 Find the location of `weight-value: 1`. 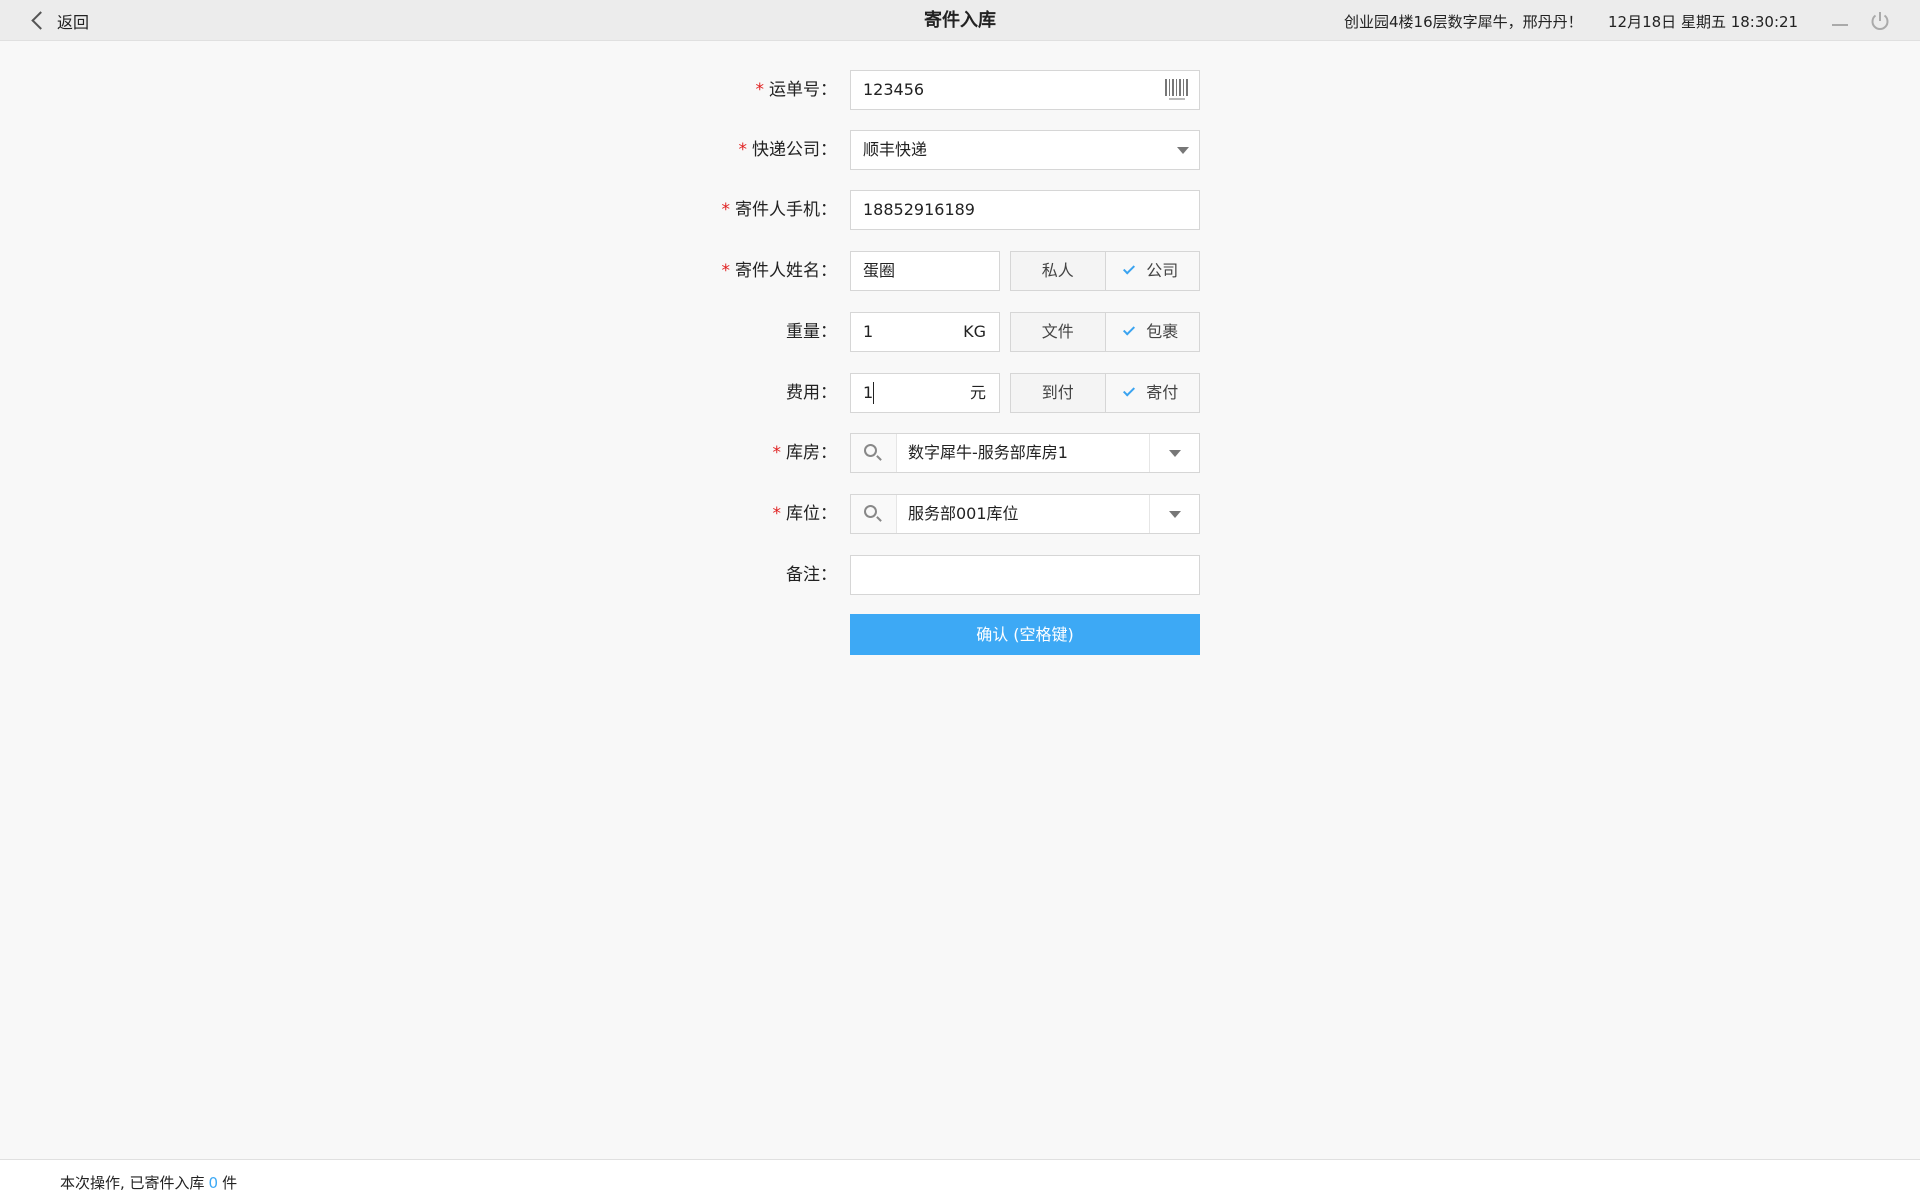

weight-value: 1 is located at coordinates (868, 331).